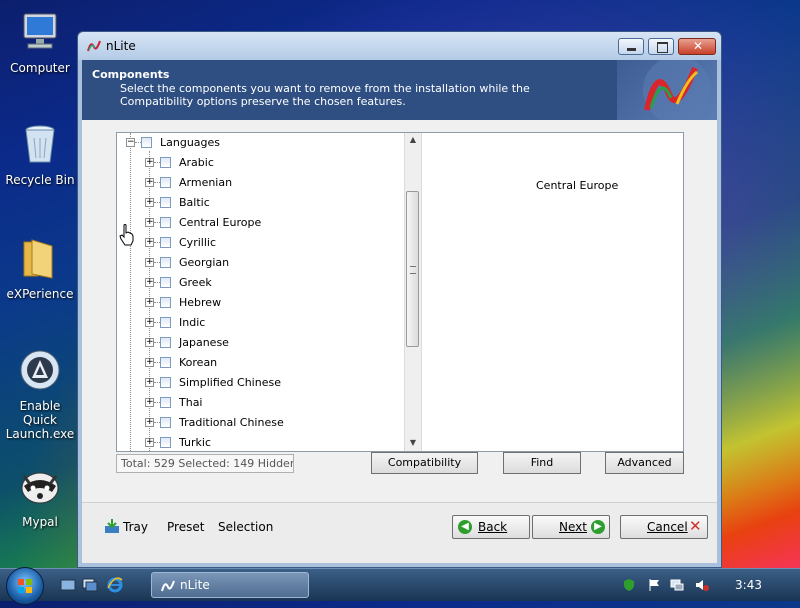  I want to click on tree-scrollbar: ▲ ▼, so click(412, 292).